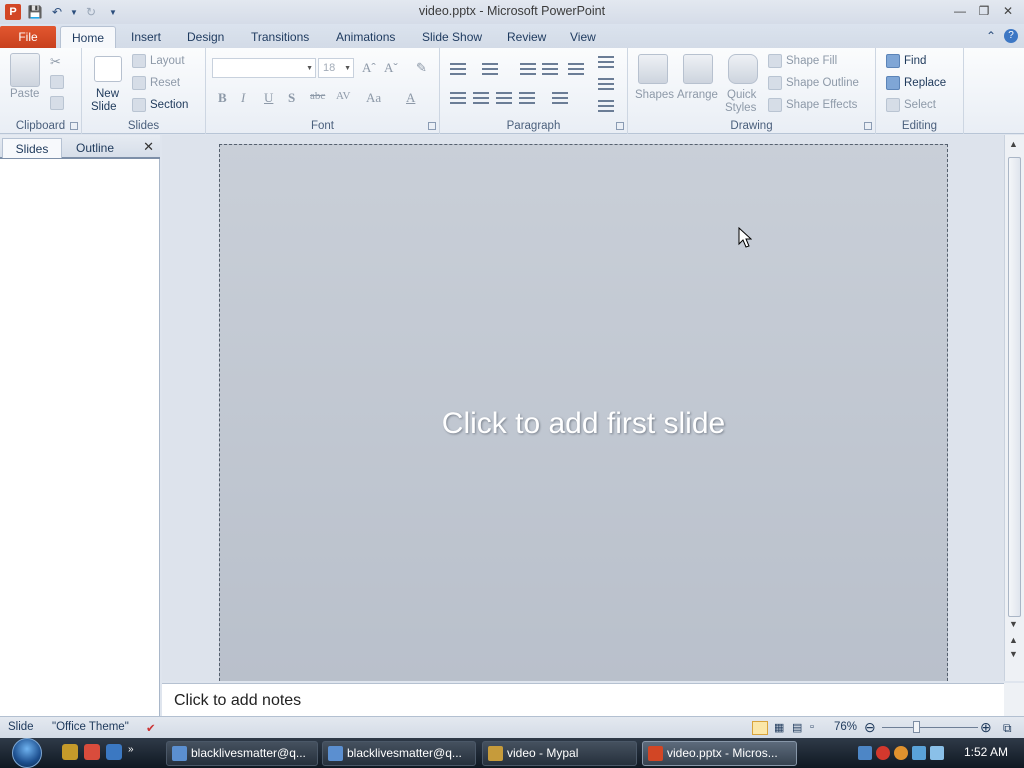 Image resolution: width=1024 pixels, height=768 pixels. Describe the element at coordinates (32, 148) in the screenshot. I see `tab-slides: Slides` at that location.